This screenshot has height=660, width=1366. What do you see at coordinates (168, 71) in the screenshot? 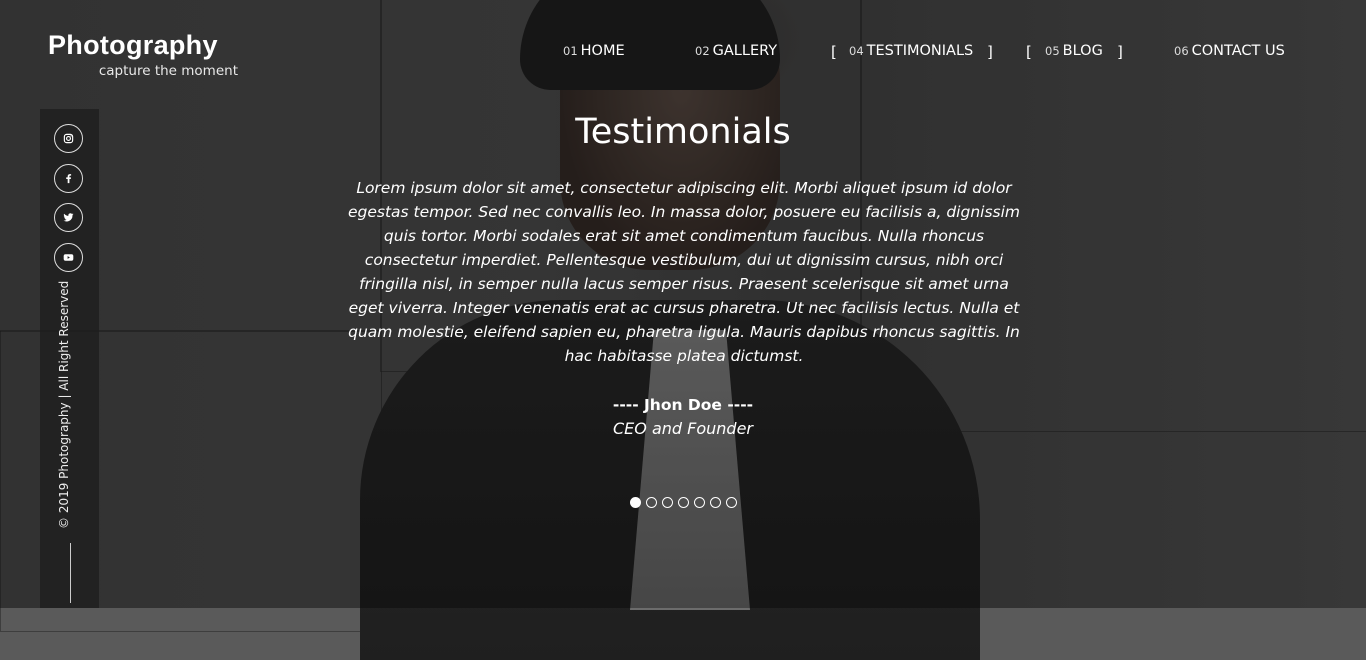
I see `brand-tagline: capture the moment` at bounding box center [168, 71].